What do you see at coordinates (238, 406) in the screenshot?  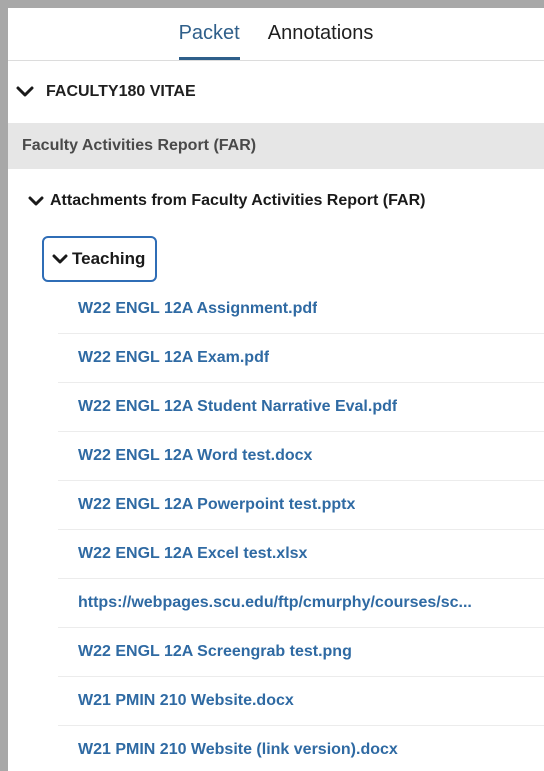 I see `file-link-text: W22 ENGL 12A Student Narrative Eval.pdf` at bounding box center [238, 406].